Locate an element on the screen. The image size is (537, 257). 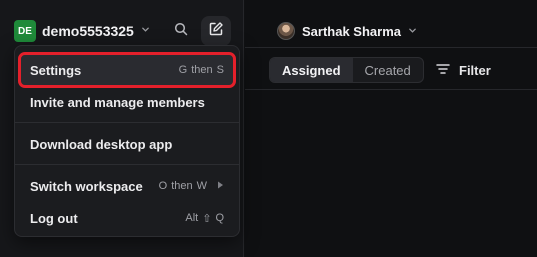
workspace-switcher: DE demo5553325 is located at coordinates (82, 31).